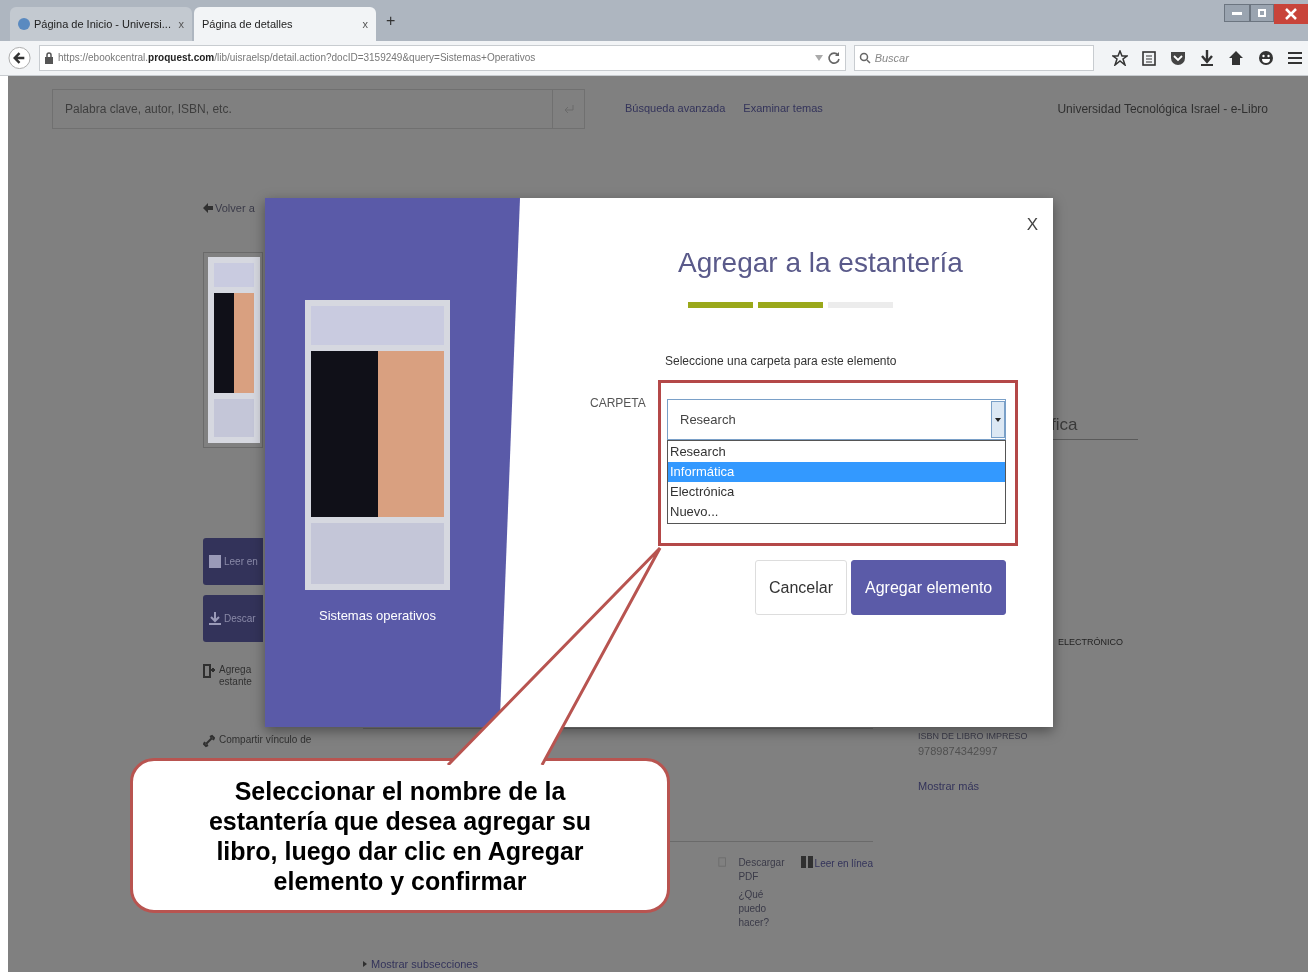 The image size is (1308, 972). I want to click on read-online-link: Leer en línea, so click(843, 863).